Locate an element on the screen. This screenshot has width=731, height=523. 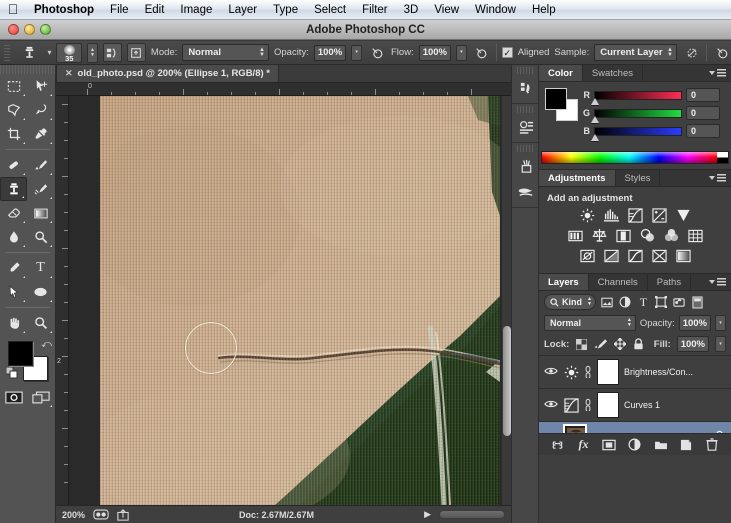
layer-opacity-input: 100% is located at coordinates (694, 323).